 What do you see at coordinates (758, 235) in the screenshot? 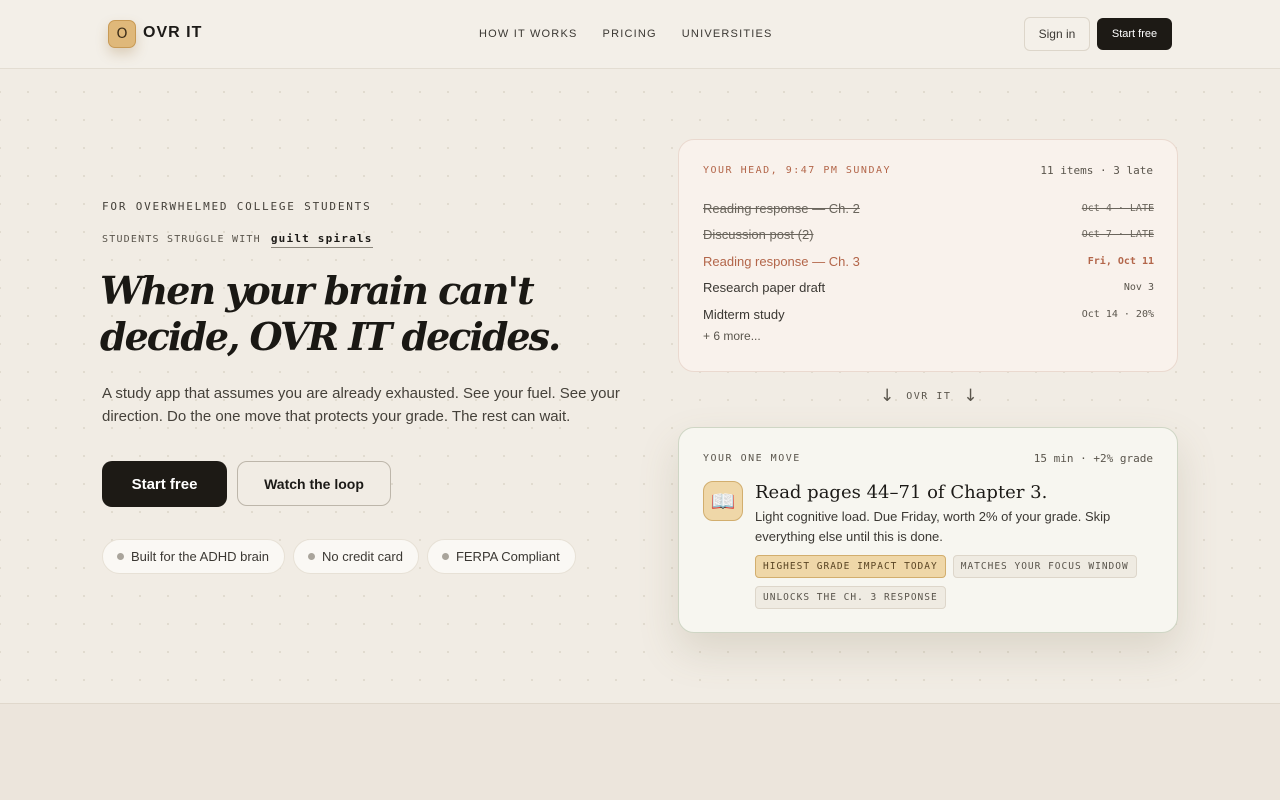
I see `task-title: Discussion post (2)` at bounding box center [758, 235].